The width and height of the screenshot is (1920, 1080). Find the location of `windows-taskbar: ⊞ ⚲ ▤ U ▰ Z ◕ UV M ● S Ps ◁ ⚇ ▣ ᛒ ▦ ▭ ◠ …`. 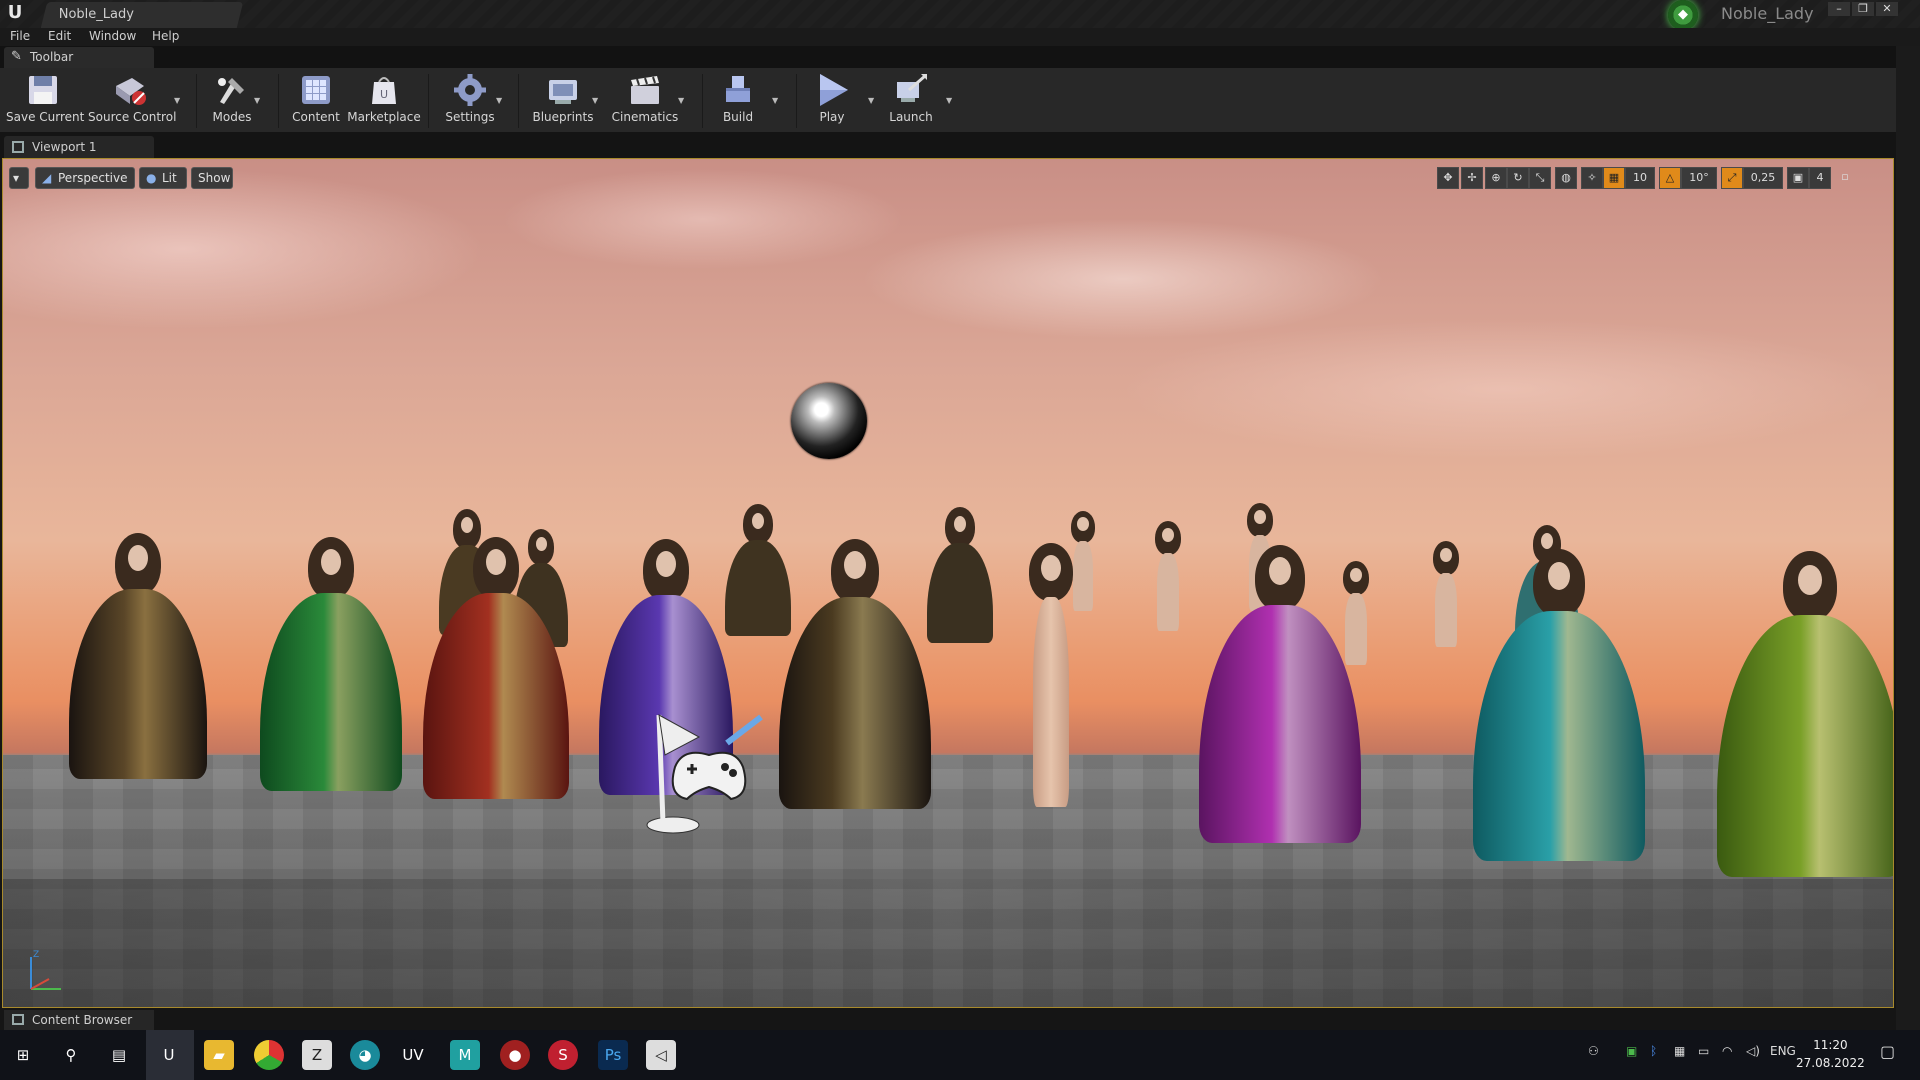

windows-taskbar: ⊞ ⚲ ▤ U ▰ Z ◕ UV M ● S Ps ◁ ⚇ ▣ ᛒ ▦ ▭ ◠ … is located at coordinates (960, 1055).